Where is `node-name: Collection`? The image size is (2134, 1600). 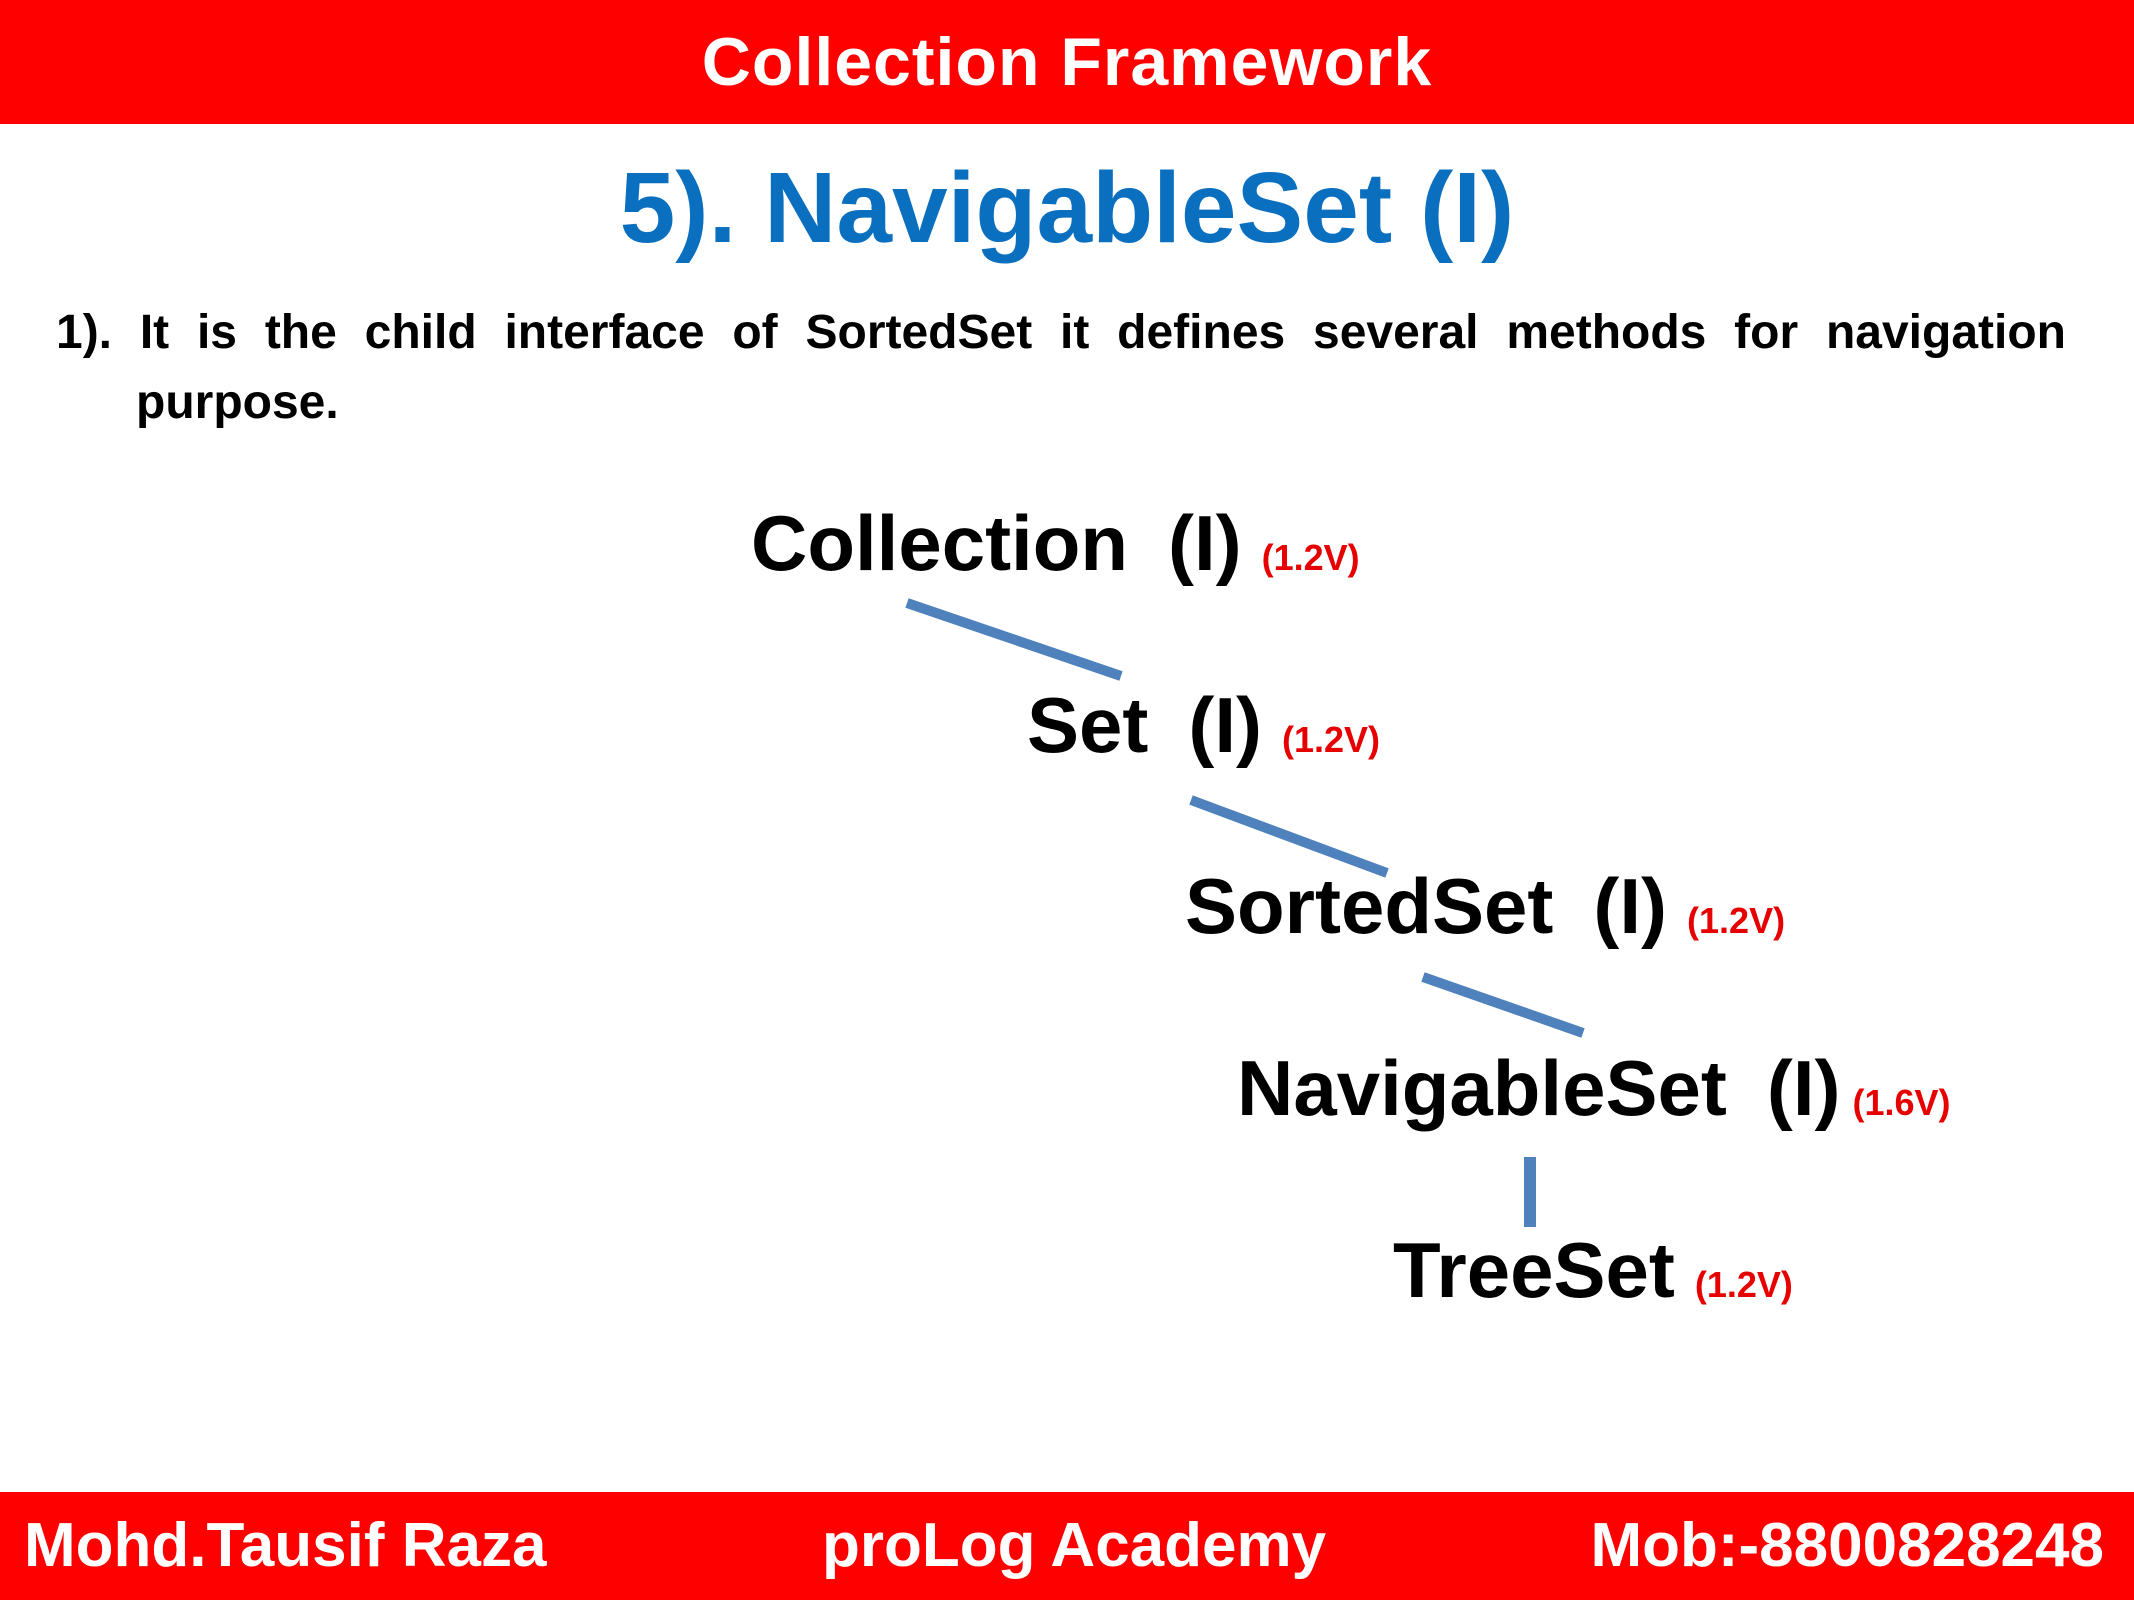 node-name: Collection is located at coordinates (940, 543).